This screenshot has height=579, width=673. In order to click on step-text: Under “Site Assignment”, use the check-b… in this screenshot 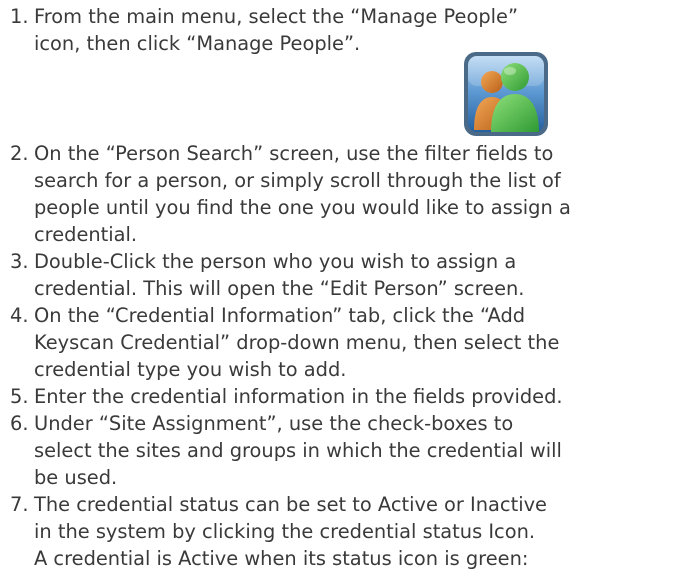, I will do `click(353, 450)`.